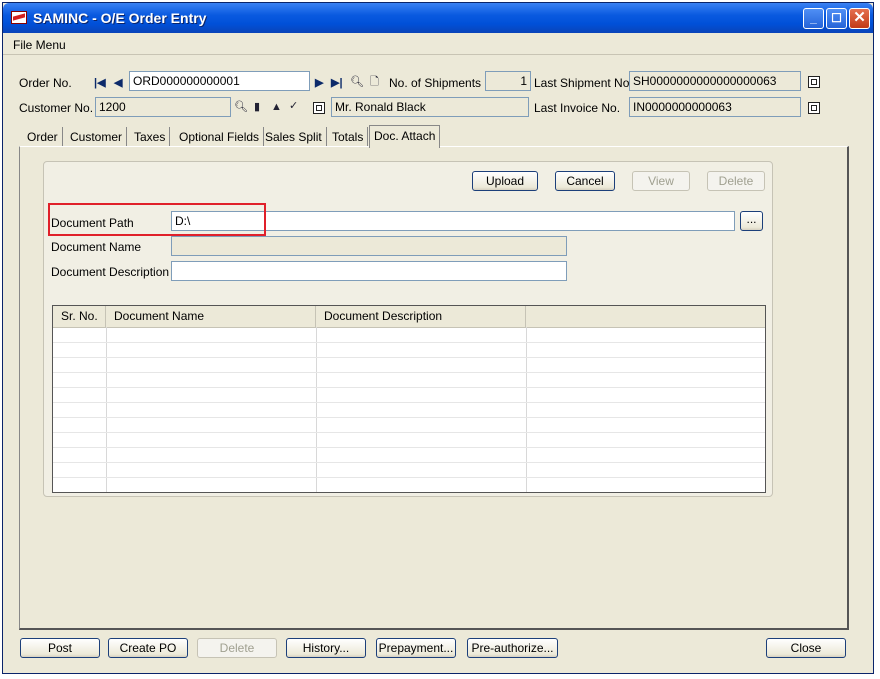 The width and height of the screenshot is (880, 679). I want to click on tab-order: Order, so click(43, 137).